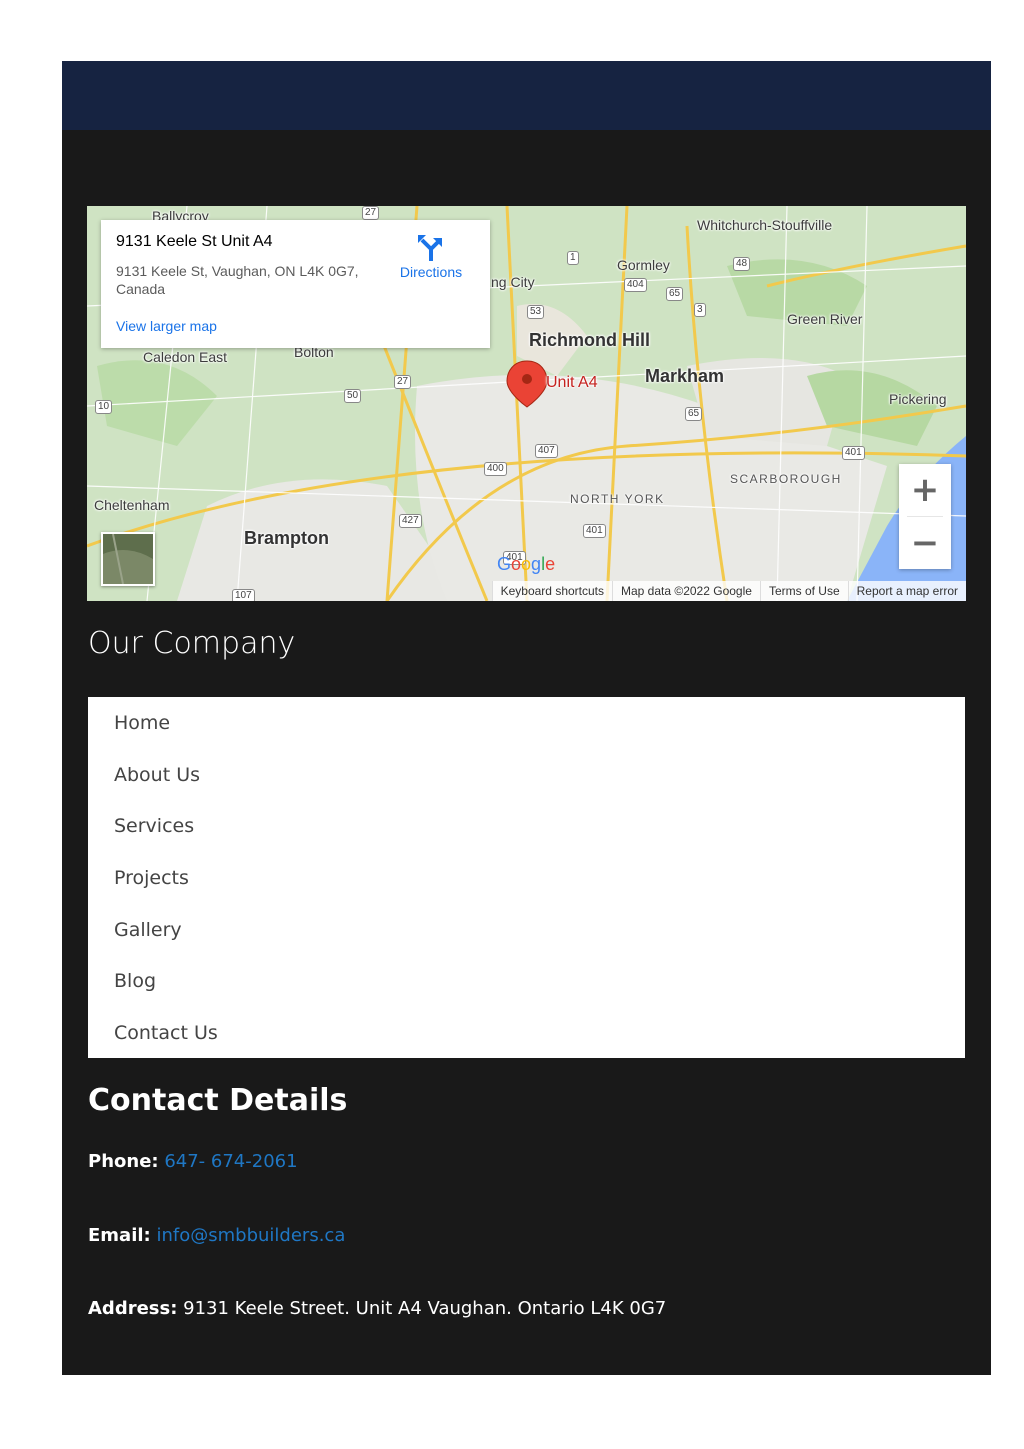 This screenshot has height=1449, width=1024. What do you see at coordinates (685, 376) in the screenshot?
I see `map-label-markham: Markham` at bounding box center [685, 376].